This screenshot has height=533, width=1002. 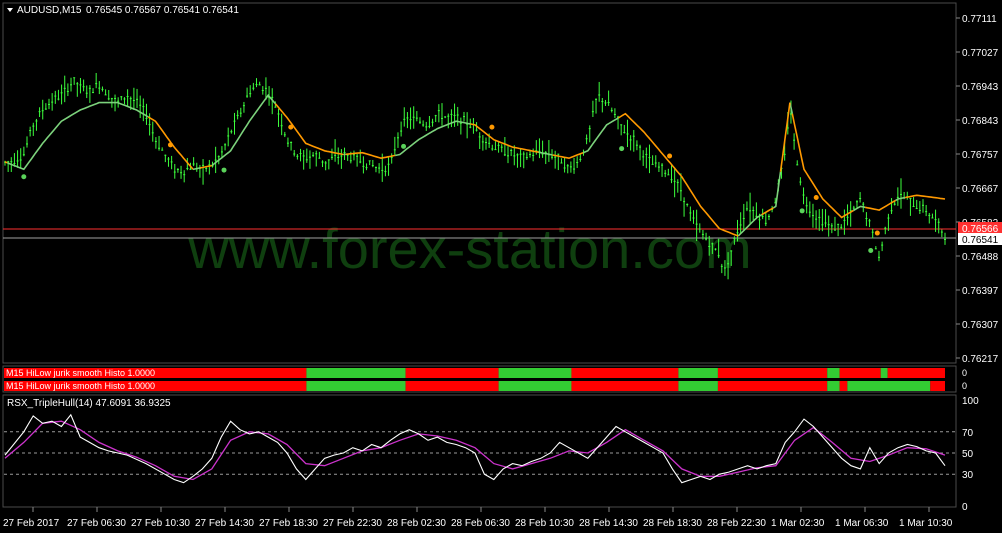 I want to click on histo-scale-icon: 0, so click(x=964, y=373).